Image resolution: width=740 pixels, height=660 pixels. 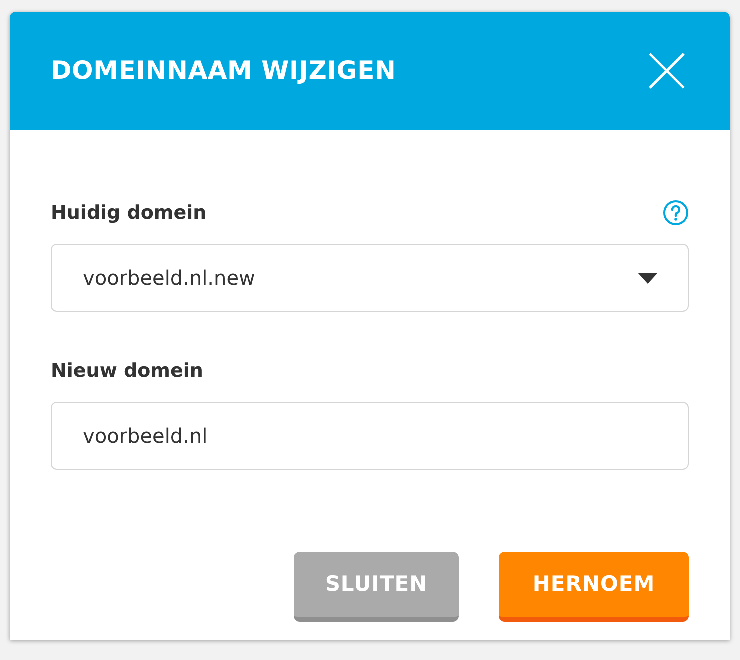 What do you see at coordinates (223, 71) in the screenshot?
I see `dialog-title: DOMEINNAAM WIJZIGEN` at bounding box center [223, 71].